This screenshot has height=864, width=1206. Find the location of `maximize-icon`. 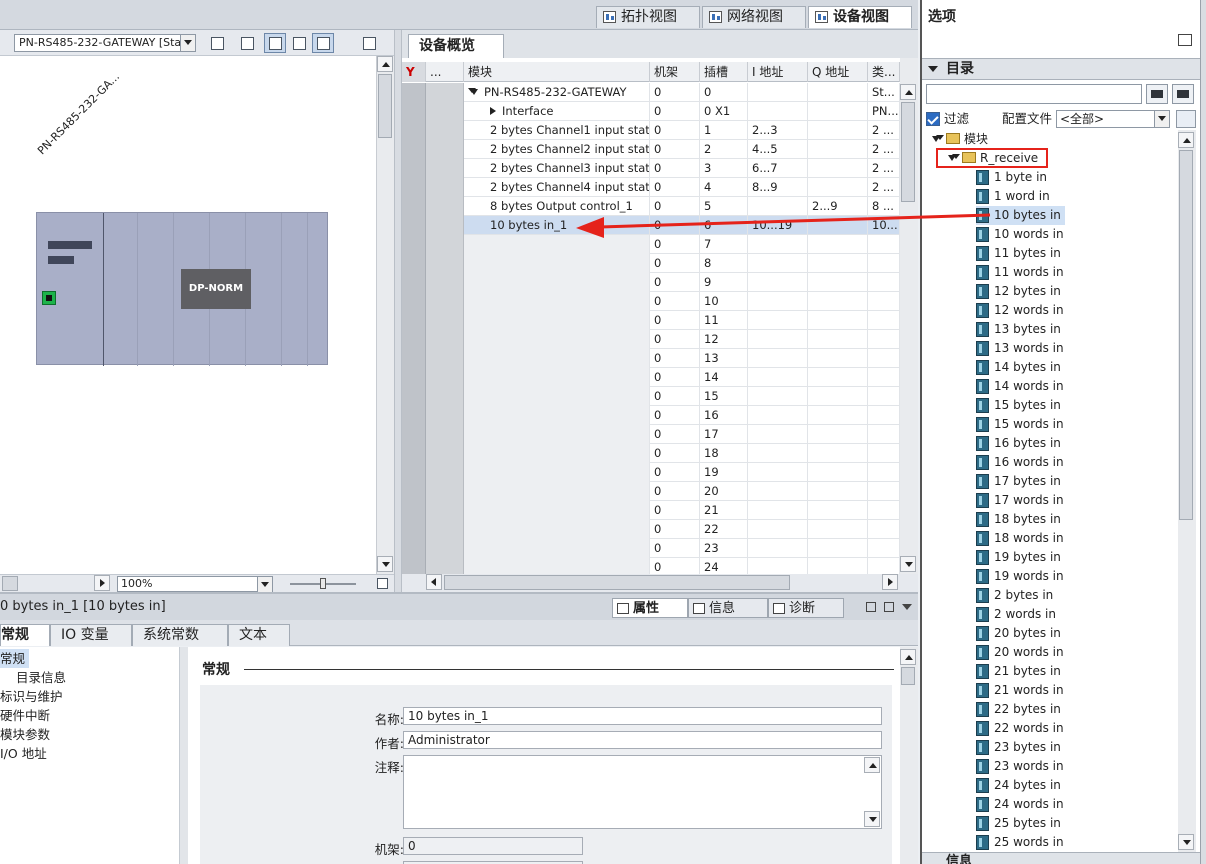

maximize-icon is located at coordinates (889, 607).